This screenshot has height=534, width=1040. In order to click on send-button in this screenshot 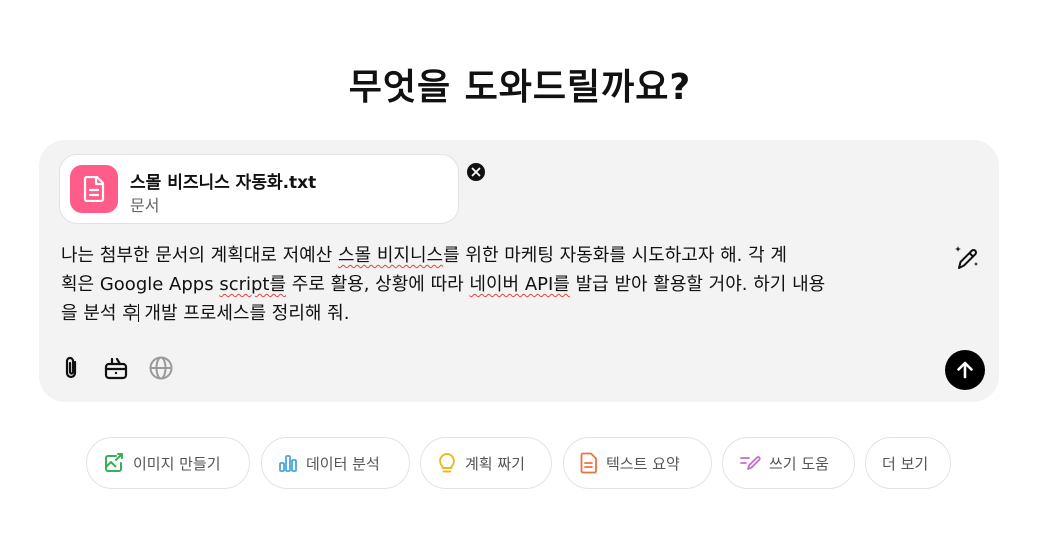, I will do `click(965, 370)`.